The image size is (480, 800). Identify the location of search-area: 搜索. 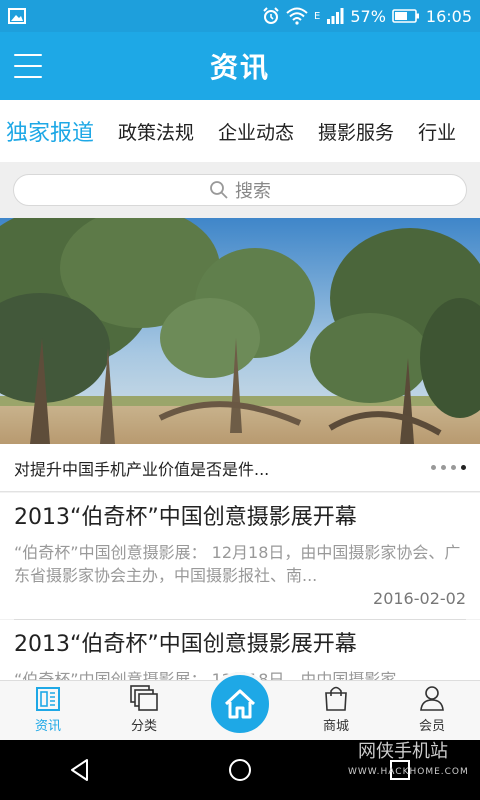
(240, 190).